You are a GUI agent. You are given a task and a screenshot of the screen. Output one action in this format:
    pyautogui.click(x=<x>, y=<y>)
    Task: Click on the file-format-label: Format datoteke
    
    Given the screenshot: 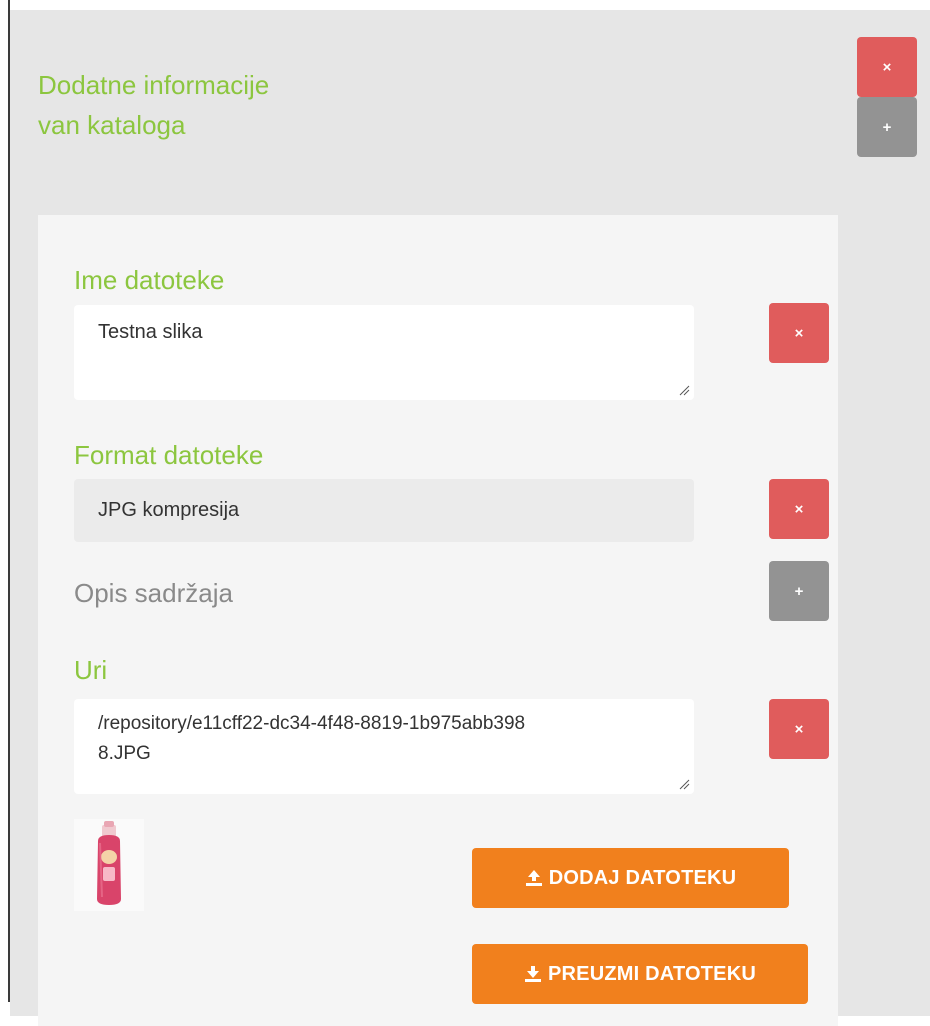 What is the action you would take?
    pyautogui.click(x=169, y=455)
    